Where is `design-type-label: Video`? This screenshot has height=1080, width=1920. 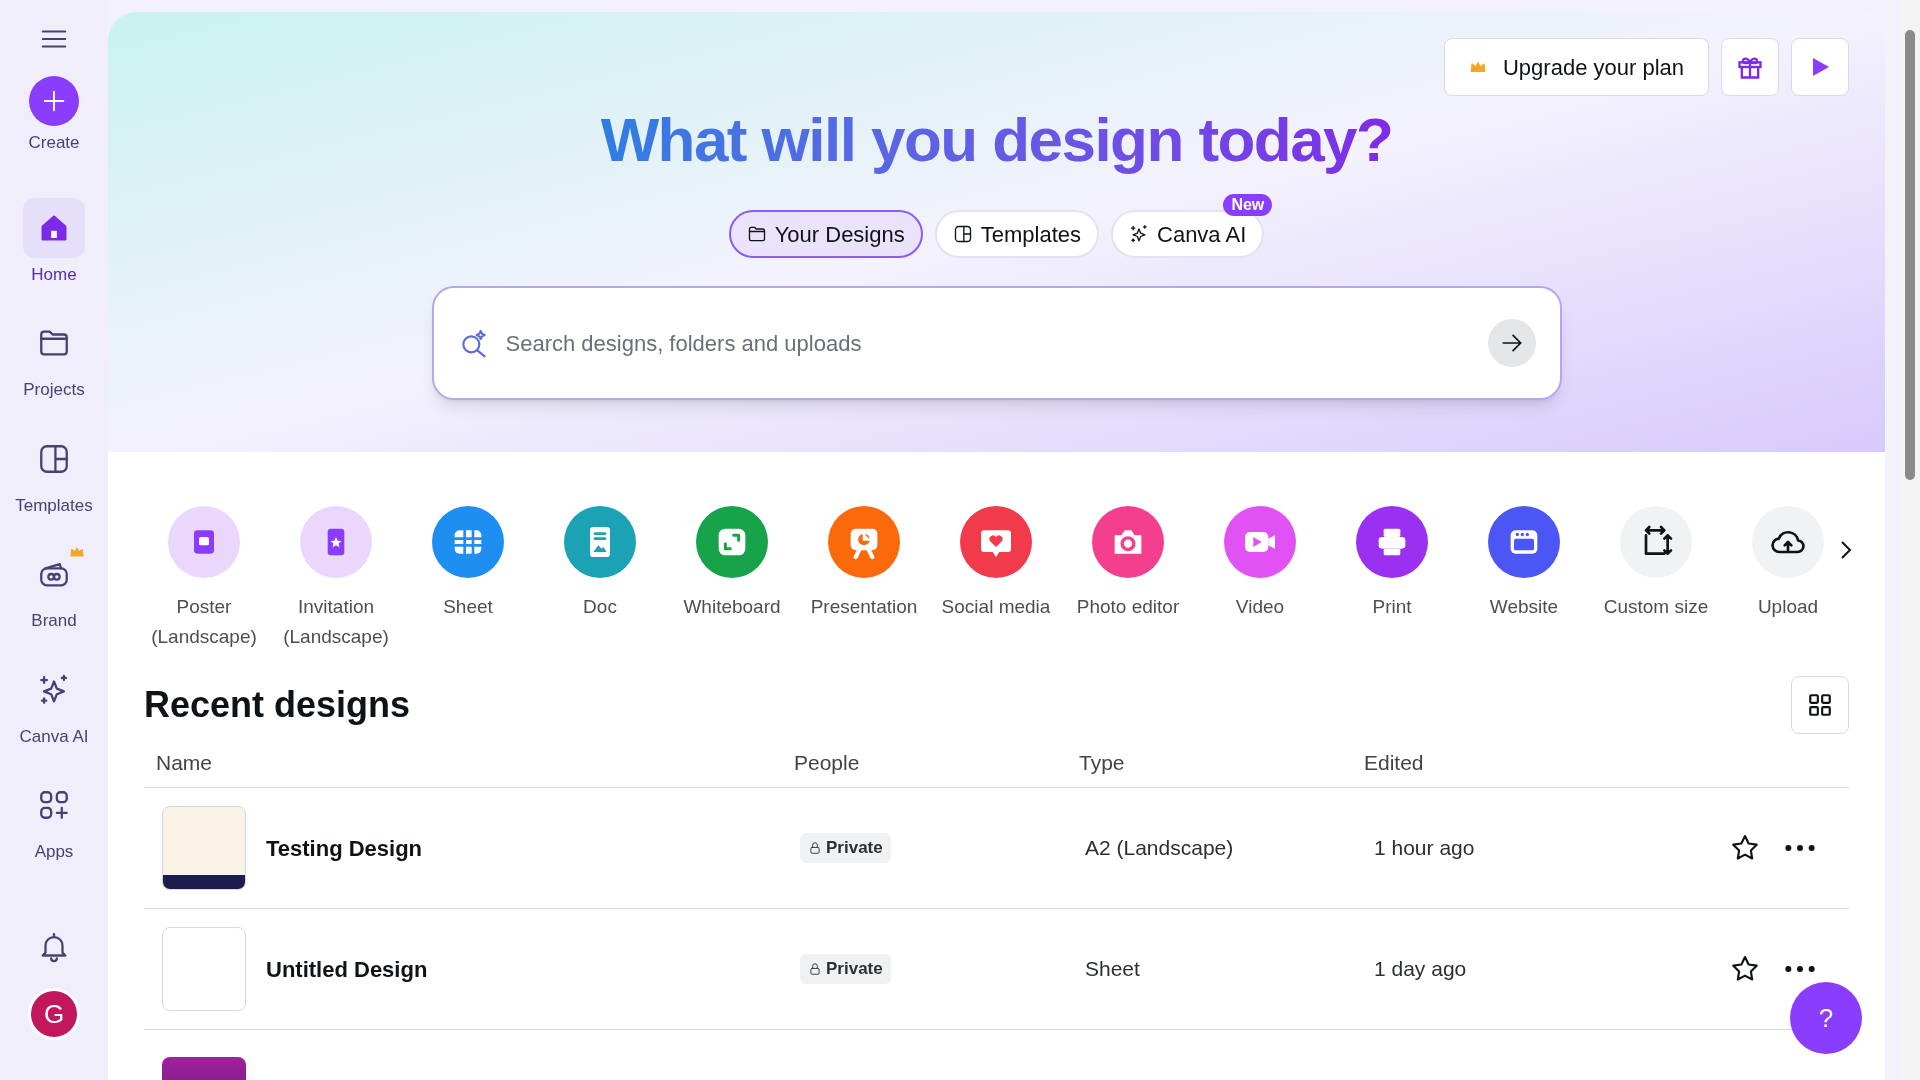
design-type-label: Video is located at coordinates (1260, 607).